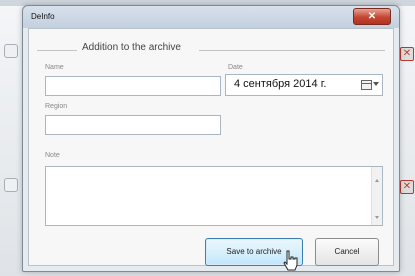 Image resolution: width=415 pixels, height=276 pixels. What do you see at coordinates (133, 125) in the screenshot?
I see `region-input` at bounding box center [133, 125].